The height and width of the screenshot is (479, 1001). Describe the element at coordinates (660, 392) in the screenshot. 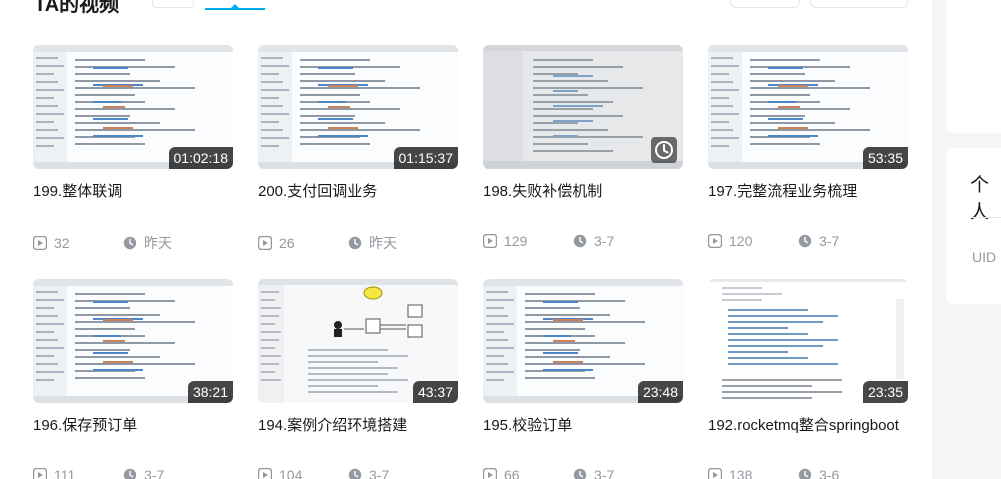

I see `video-duration: 23:48` at that location.